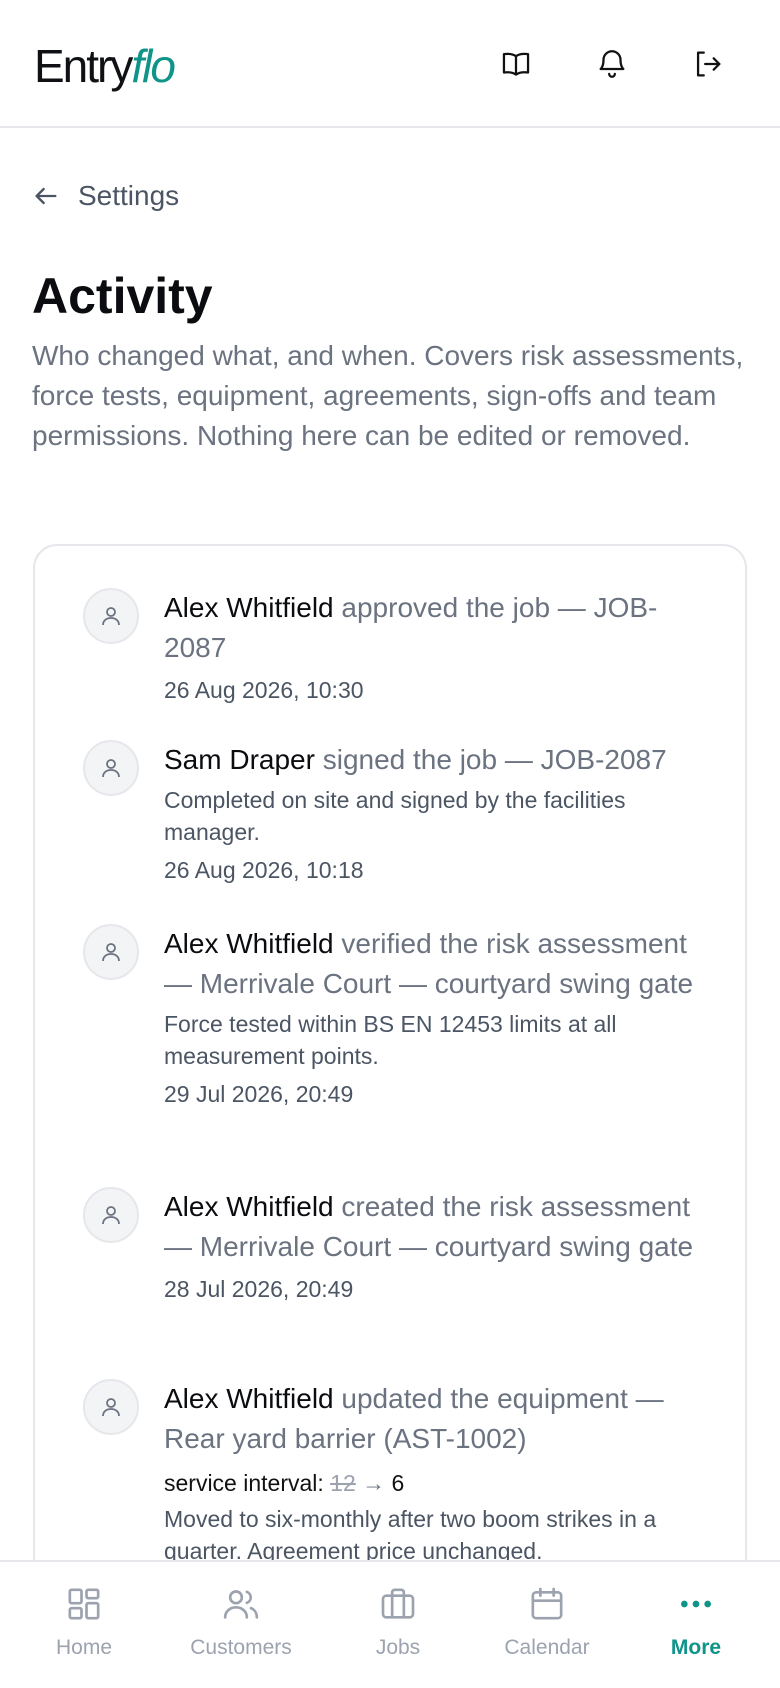  I want to click on brand-logo: Entryflo, so click(105, 66).